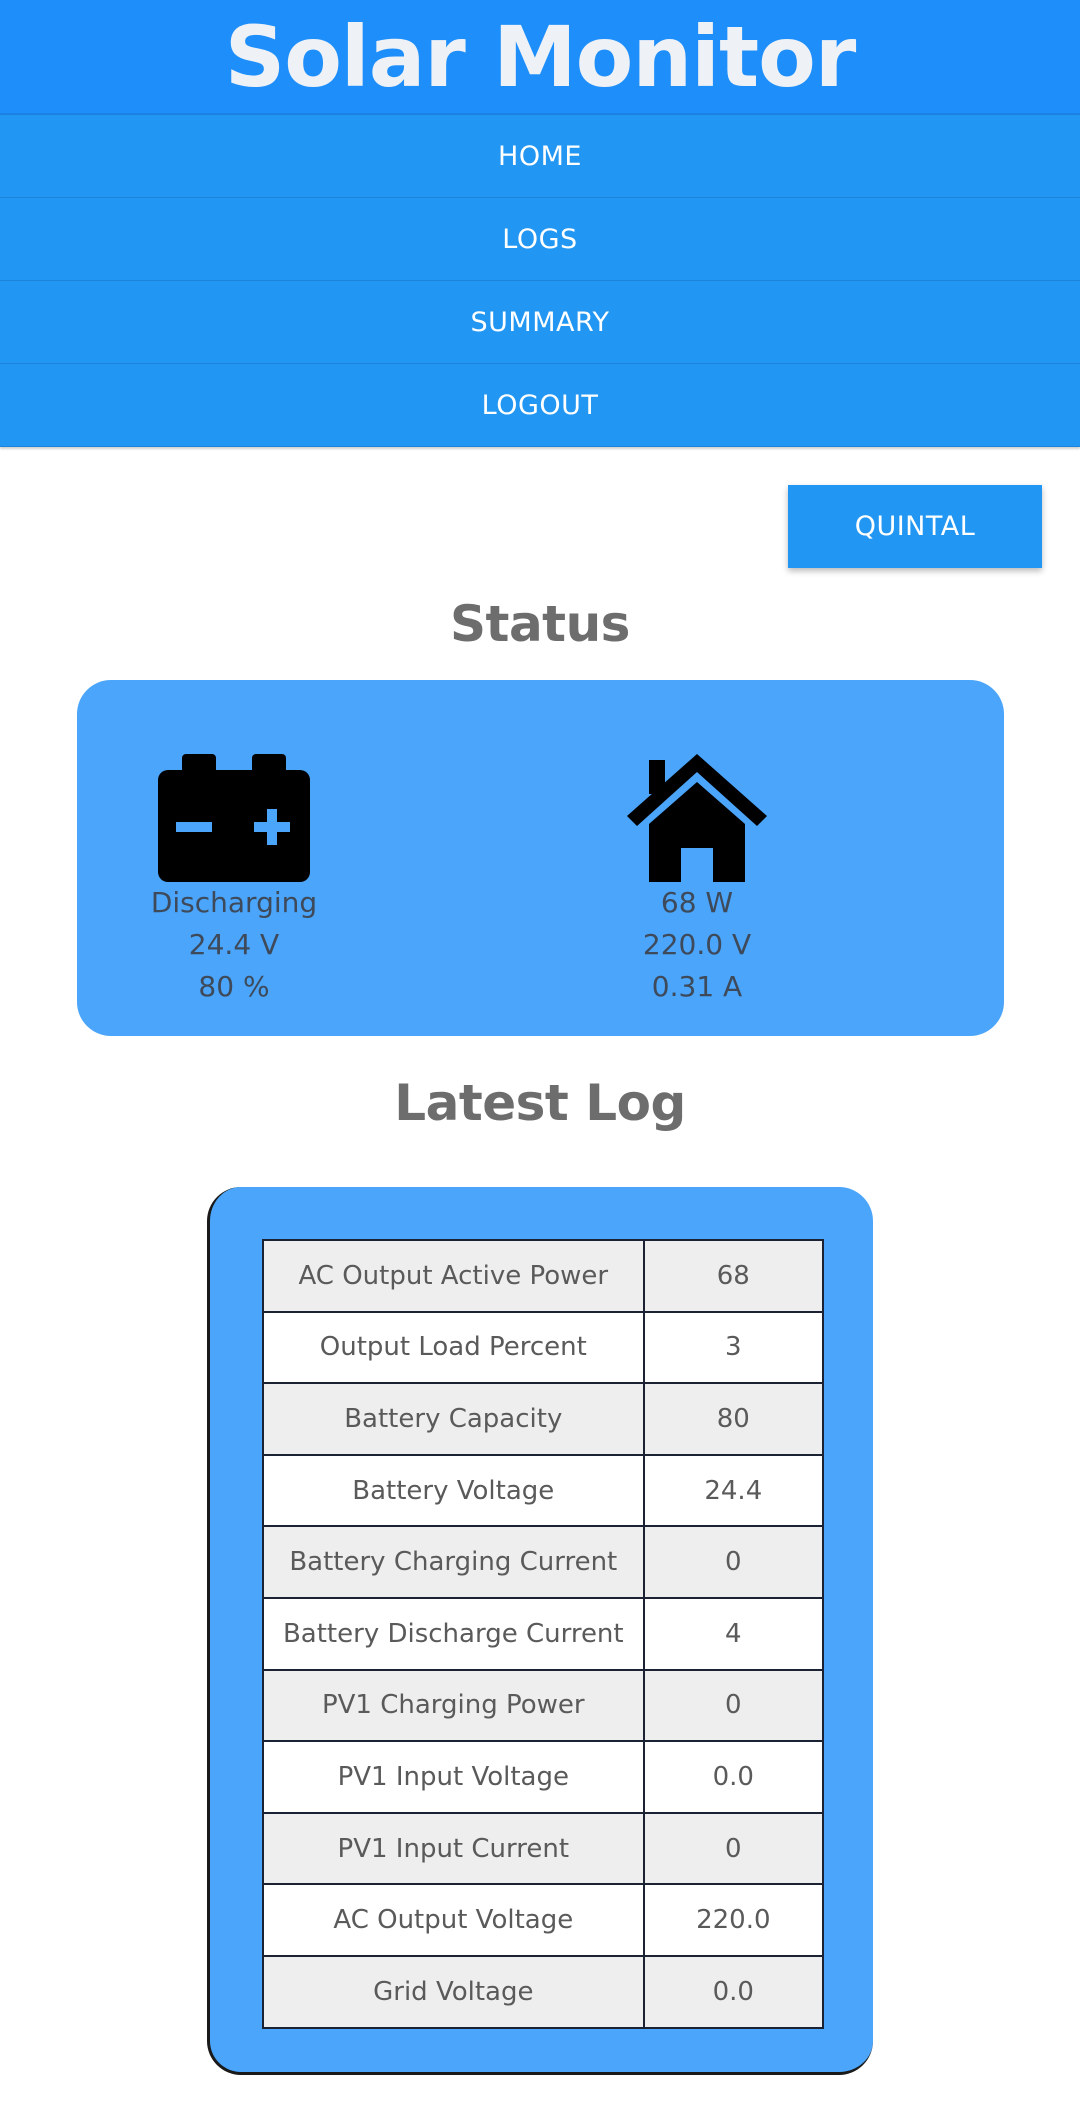 This screenshot has height=2114, width=1080. I want to click on nav-summary: SUMMARY, so click(540, 322).